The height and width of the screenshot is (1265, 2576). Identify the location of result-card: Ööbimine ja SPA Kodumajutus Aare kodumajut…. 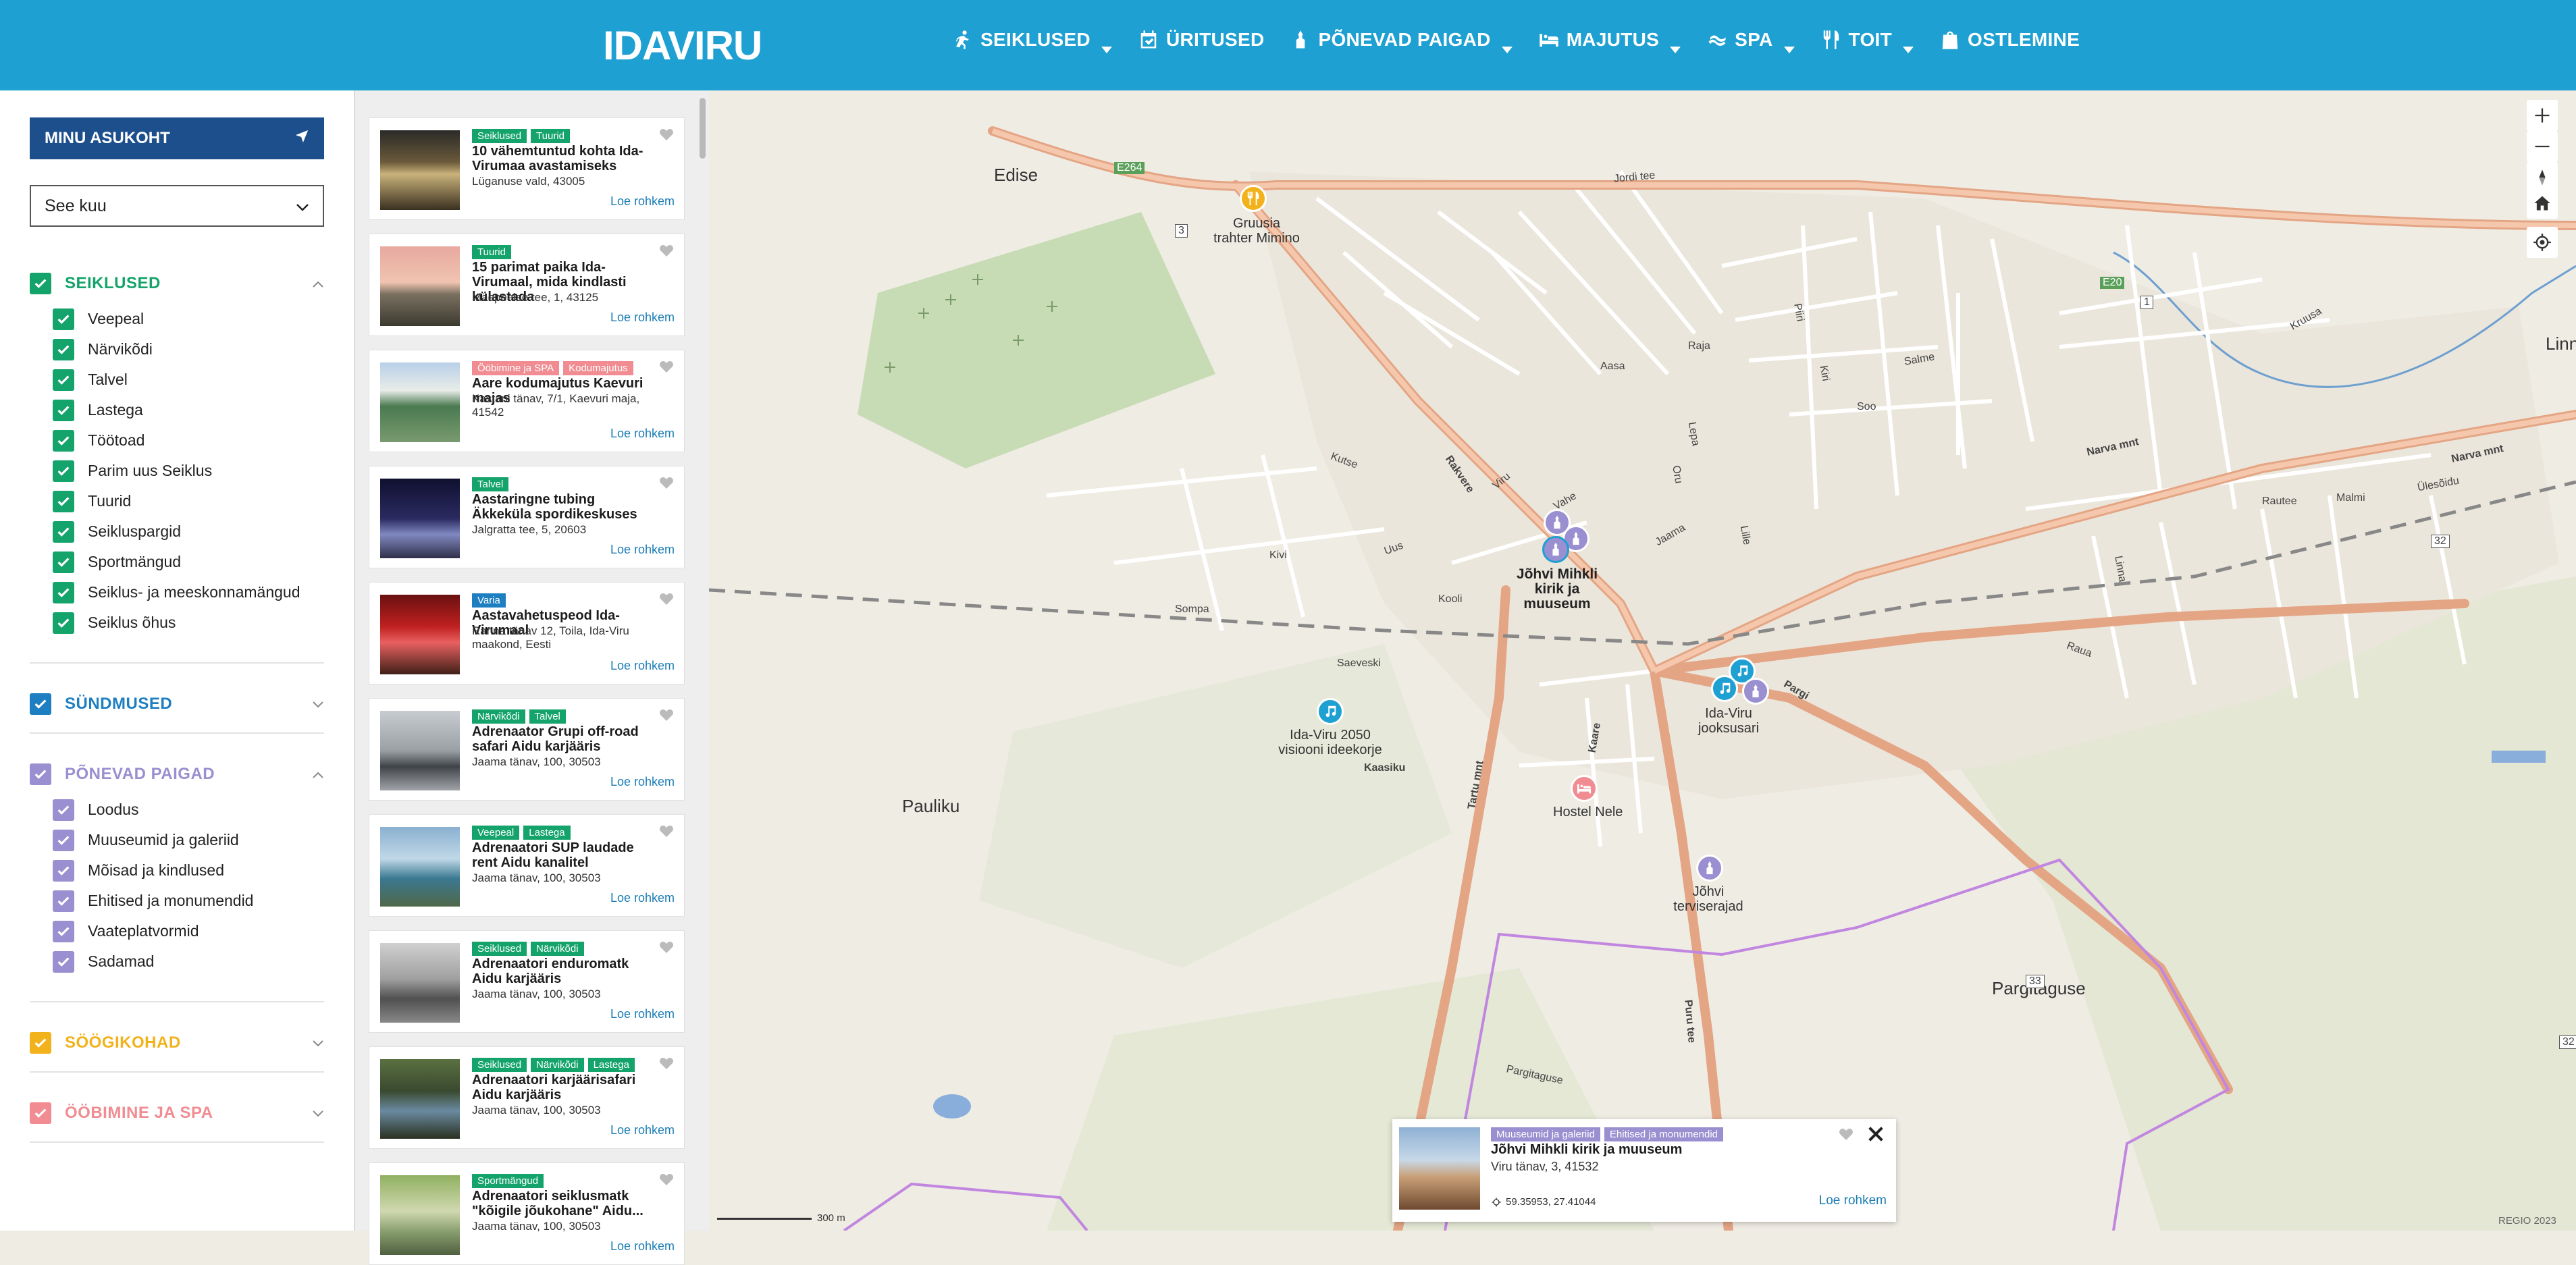
(527, 401).